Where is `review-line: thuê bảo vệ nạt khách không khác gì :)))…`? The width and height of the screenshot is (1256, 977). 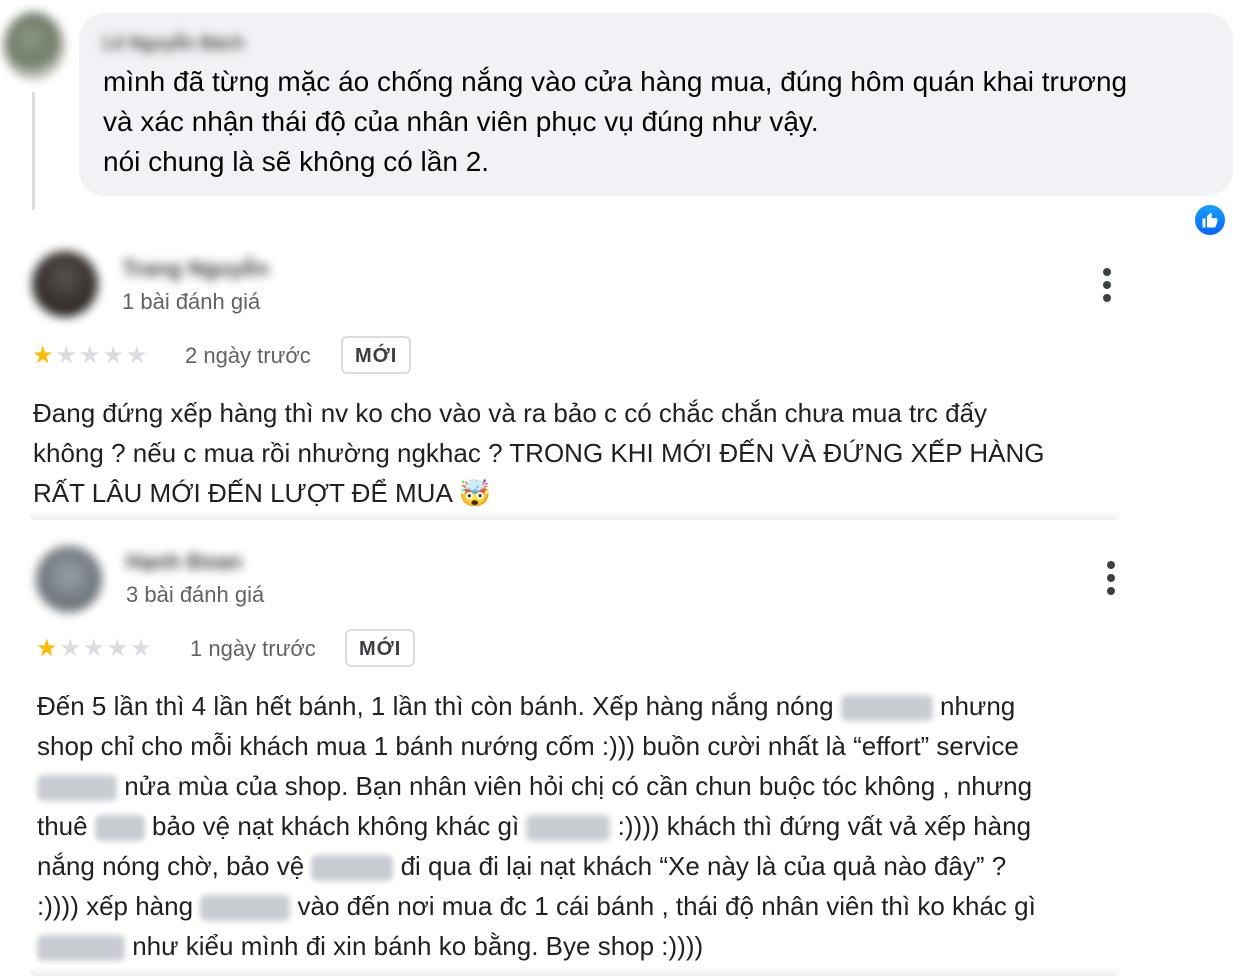 review-line: thuê bảo vệ nạt khách không khác gì :)))… is located at coordinates (534, 826).